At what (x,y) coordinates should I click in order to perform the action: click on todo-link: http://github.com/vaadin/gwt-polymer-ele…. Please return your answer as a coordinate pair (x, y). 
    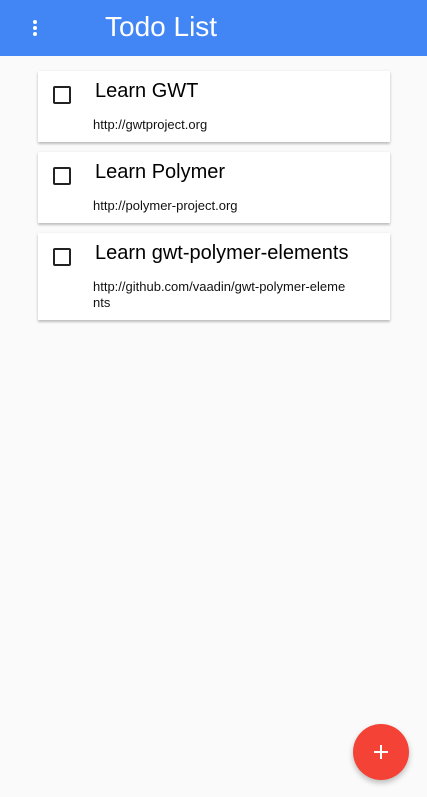
    Looking at the image, I should click on (219, 294).